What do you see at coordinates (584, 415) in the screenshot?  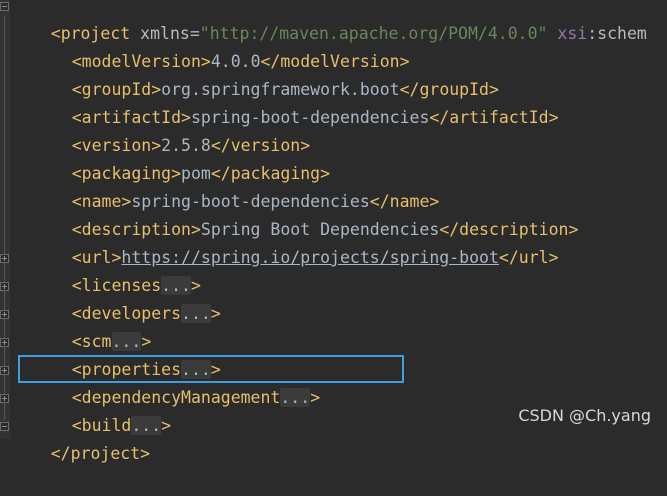 I see `watermark: CSDN @Ch.yang` at bounding box center [584, 415].